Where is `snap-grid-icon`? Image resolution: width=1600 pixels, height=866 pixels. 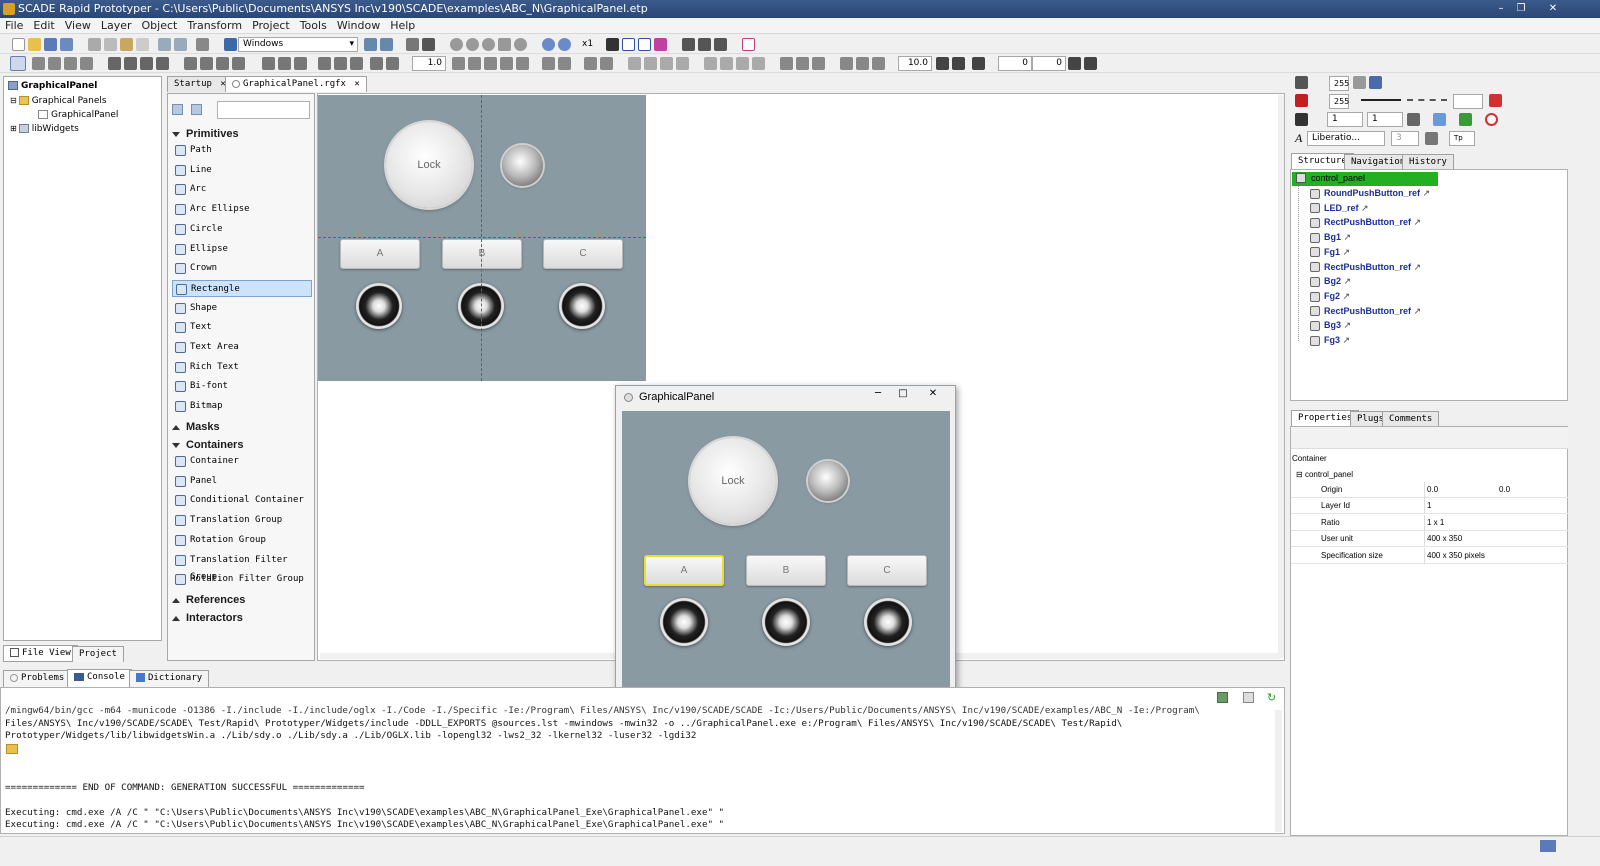
snap-grid-icon is located at coordinates (958, 63).